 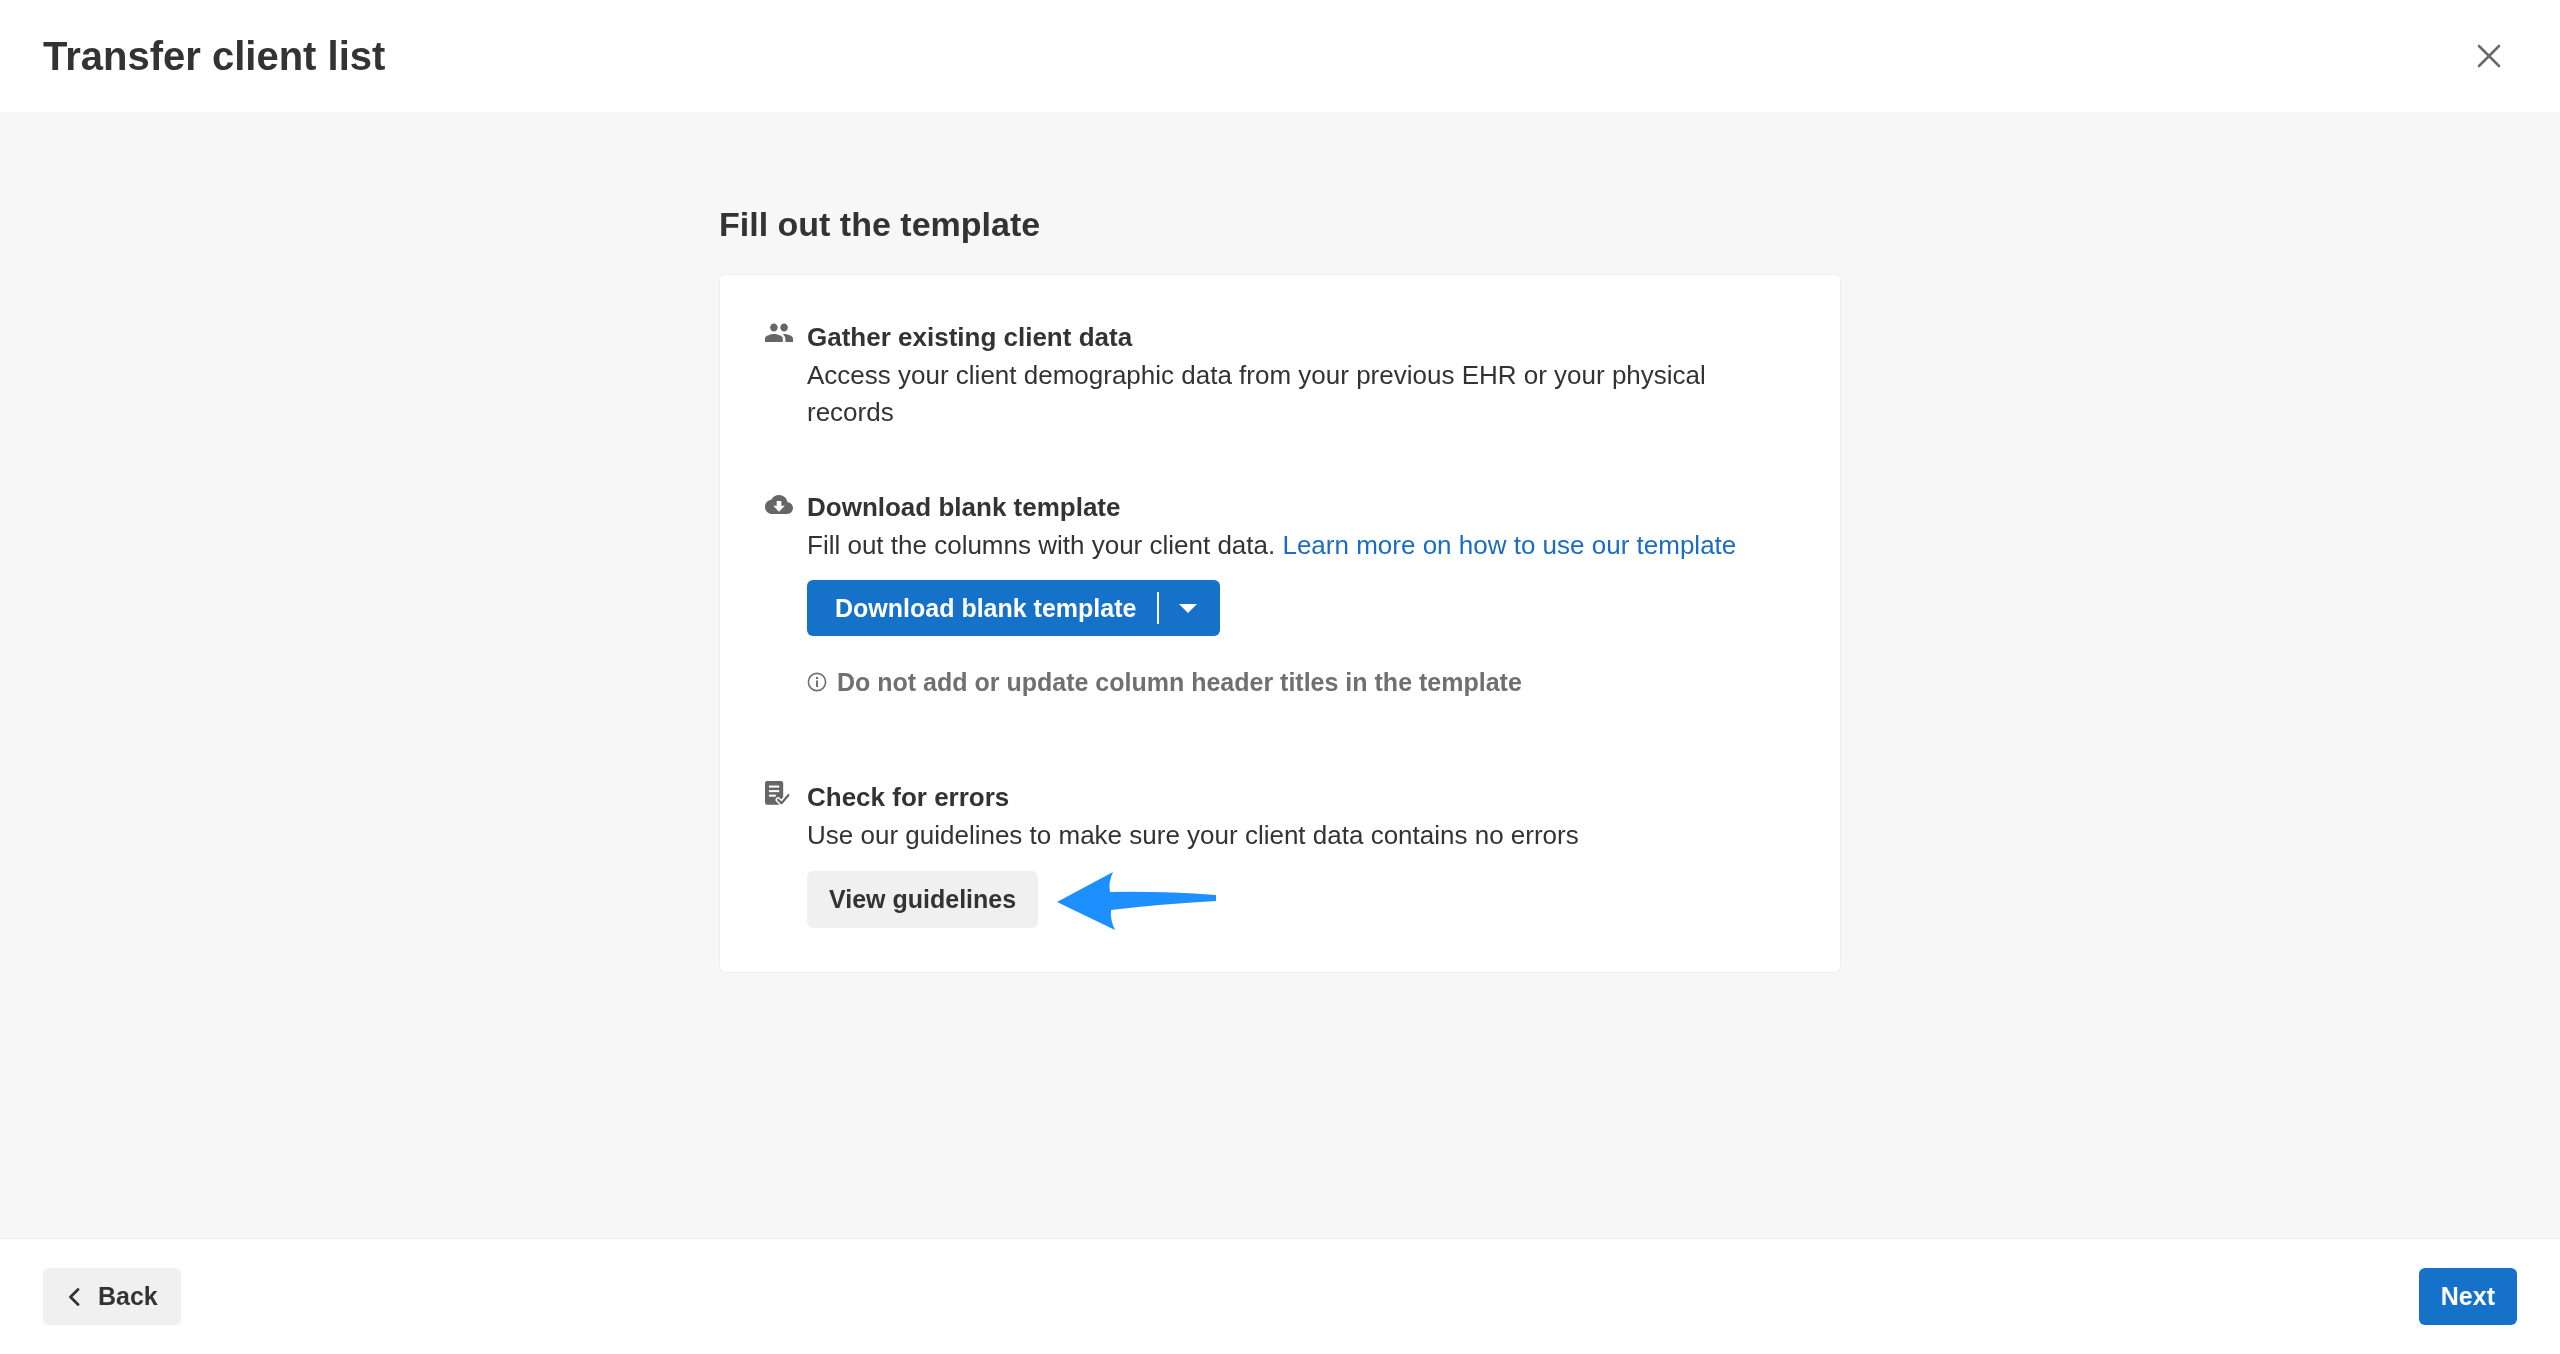 I want to click on step-description: Fill out the columns with your client data. Learn more on how to use our template, so click(x=1272, y=545).